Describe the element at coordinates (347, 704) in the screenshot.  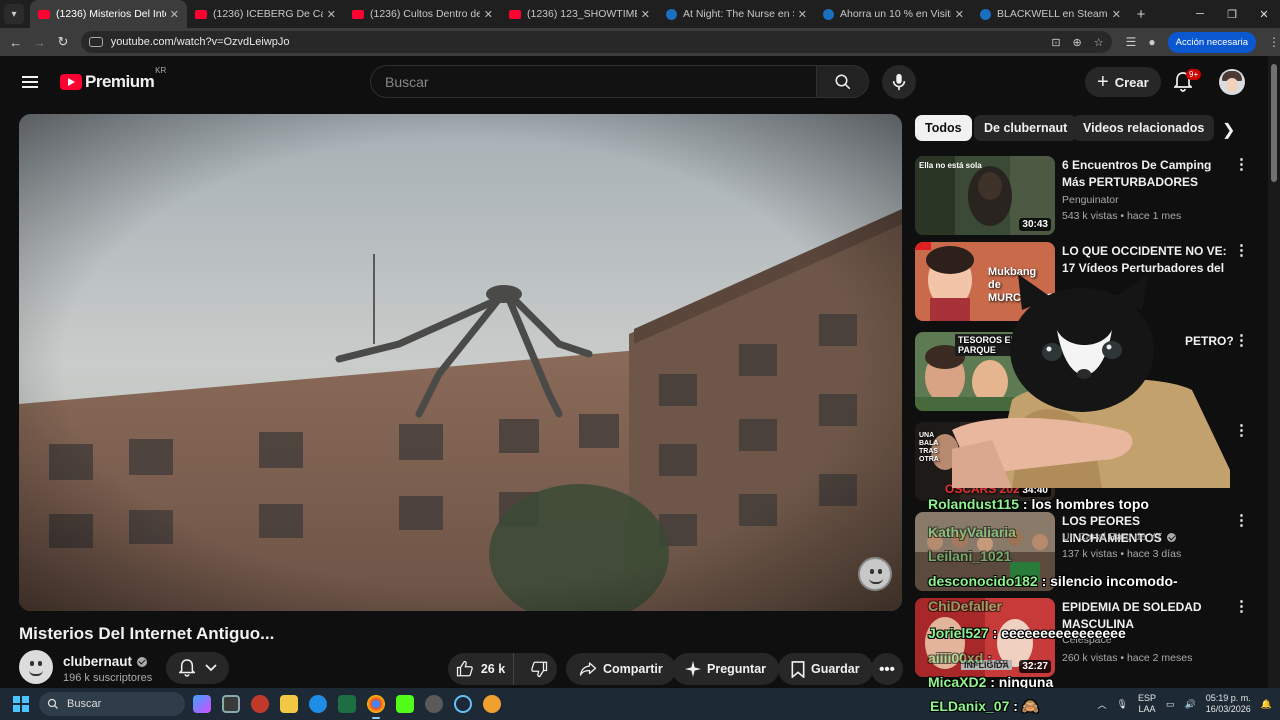
I see `excel-icon` at that location.